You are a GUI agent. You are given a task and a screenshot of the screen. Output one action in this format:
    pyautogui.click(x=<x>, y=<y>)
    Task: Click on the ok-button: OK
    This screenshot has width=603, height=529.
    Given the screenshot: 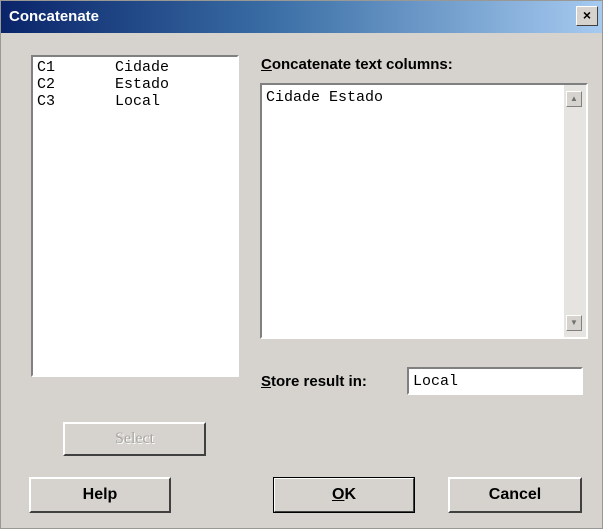 What is the action you would take?
    pyautogui.click(x=344, y=495)
    